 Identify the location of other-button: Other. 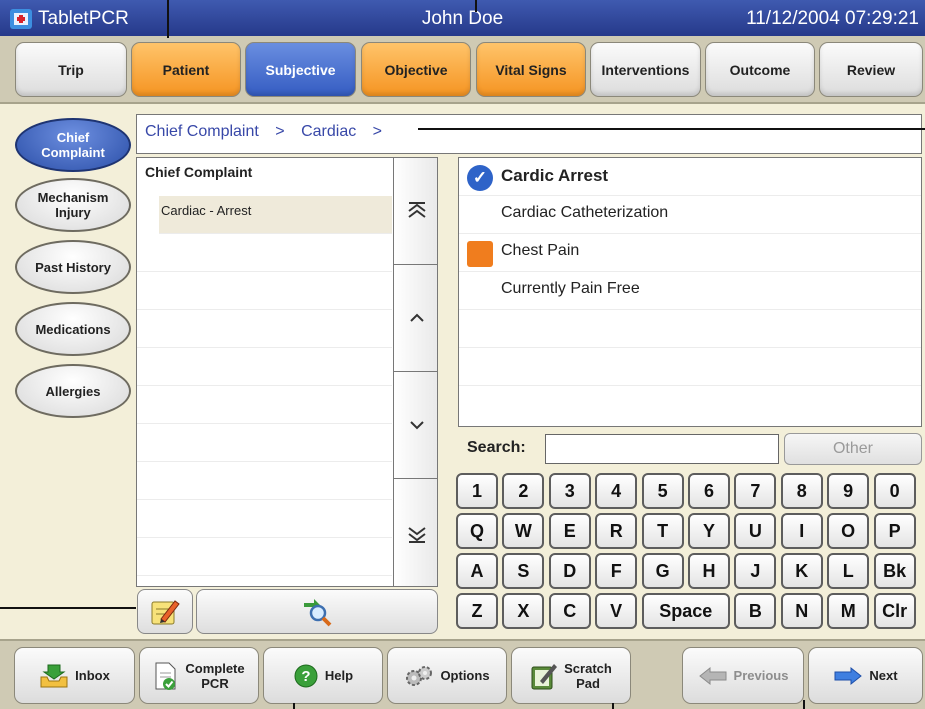
(853, 449).